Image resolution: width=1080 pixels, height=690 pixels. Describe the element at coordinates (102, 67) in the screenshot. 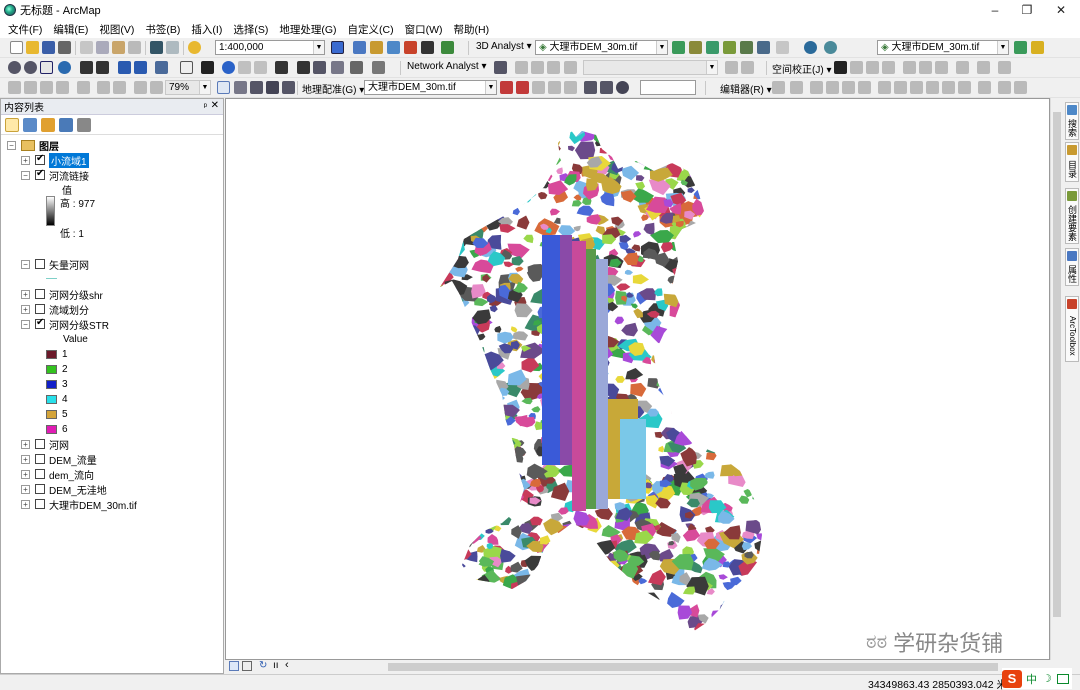

I see `fixed-zoom-out-icon` at that location.